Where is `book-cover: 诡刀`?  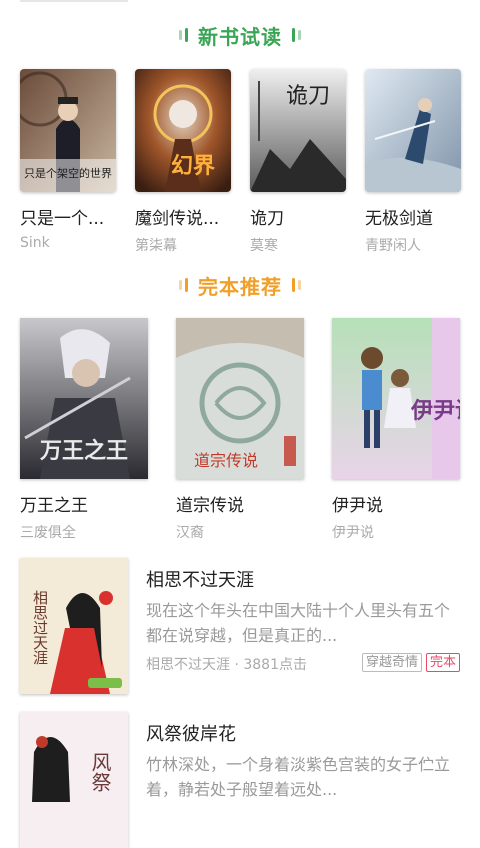
book-cover: 诡刀 is located at coordinates (298, 130).